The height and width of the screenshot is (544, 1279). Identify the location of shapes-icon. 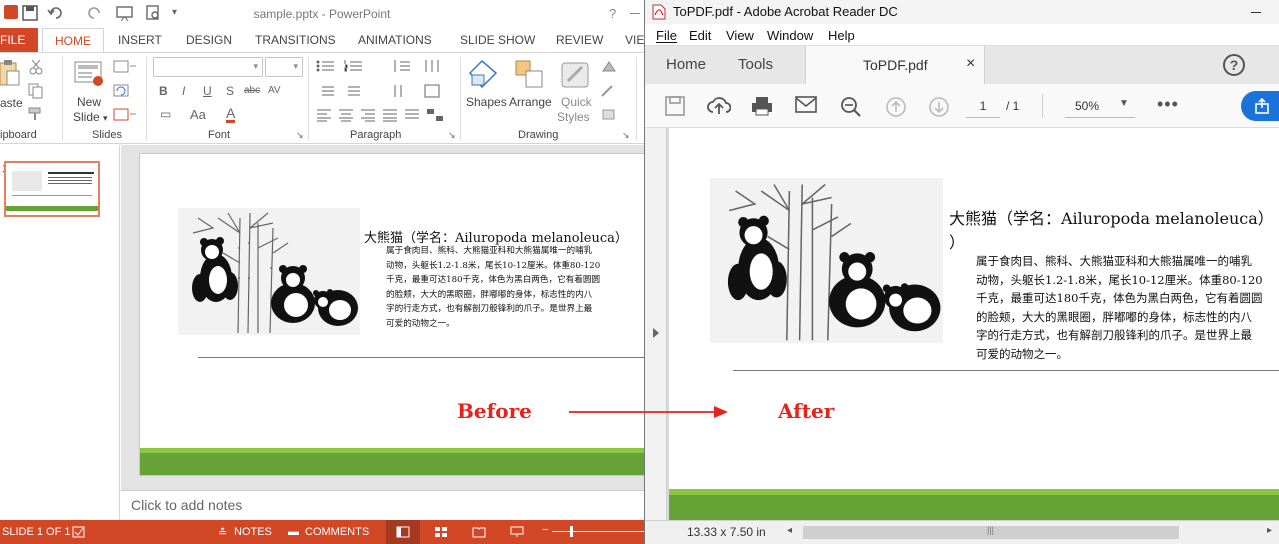
(484, 75).